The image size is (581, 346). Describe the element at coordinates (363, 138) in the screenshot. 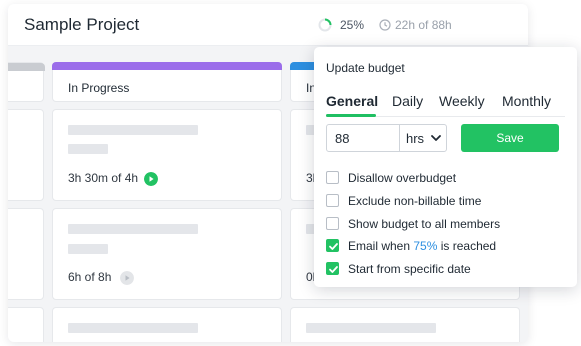

I see `budget-hours-input` at that location.